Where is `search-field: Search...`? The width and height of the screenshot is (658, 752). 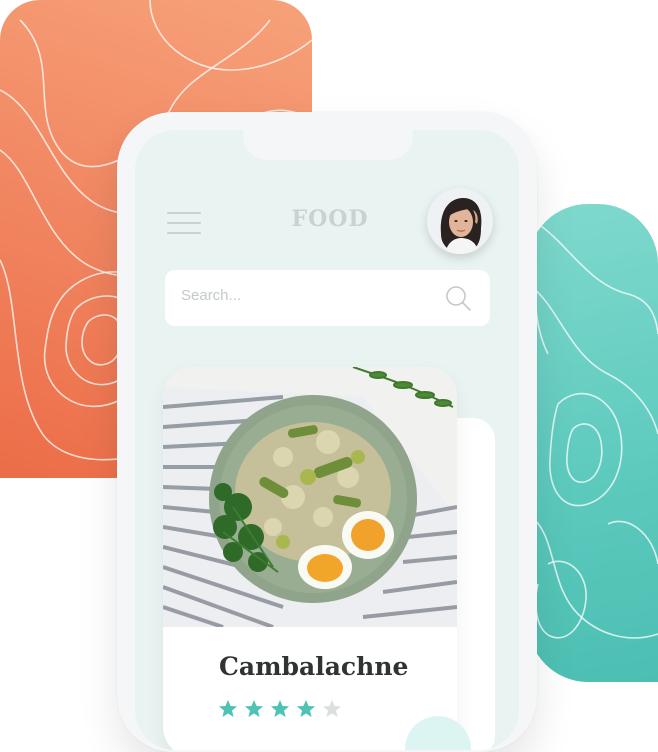
search-field: Search... is located at coordinates (327, 298).